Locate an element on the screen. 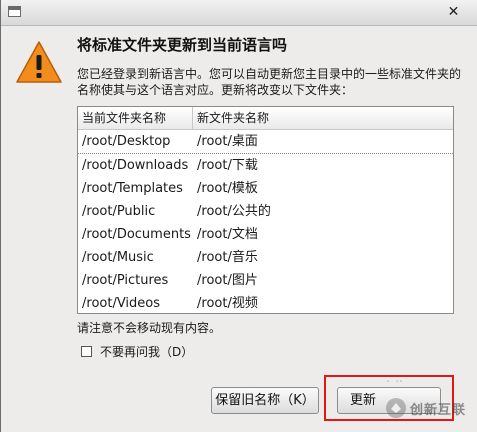 The image size is (477, 432). dialog-heading: 将标准文件夹更新到当前语言吗 is located at coordinates (182, 45).